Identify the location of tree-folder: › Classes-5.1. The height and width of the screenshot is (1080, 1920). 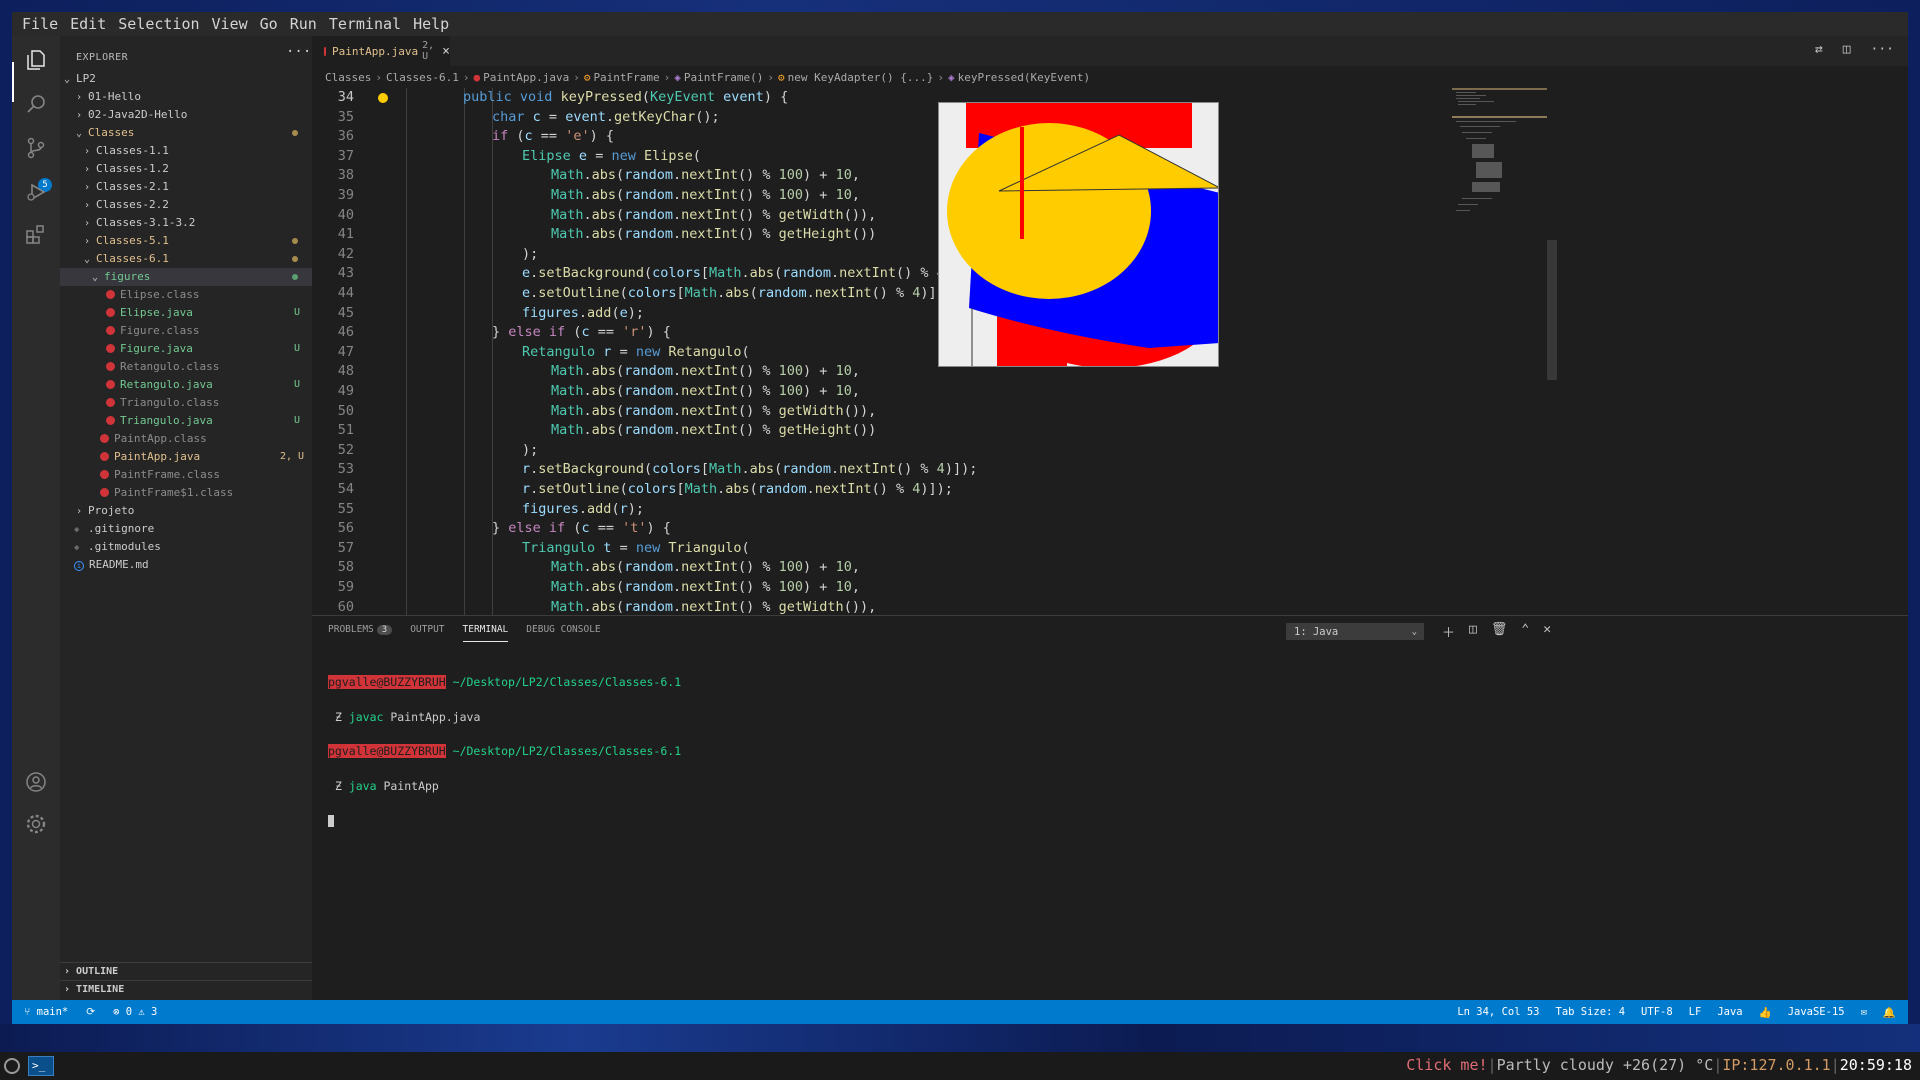
(186, 241).